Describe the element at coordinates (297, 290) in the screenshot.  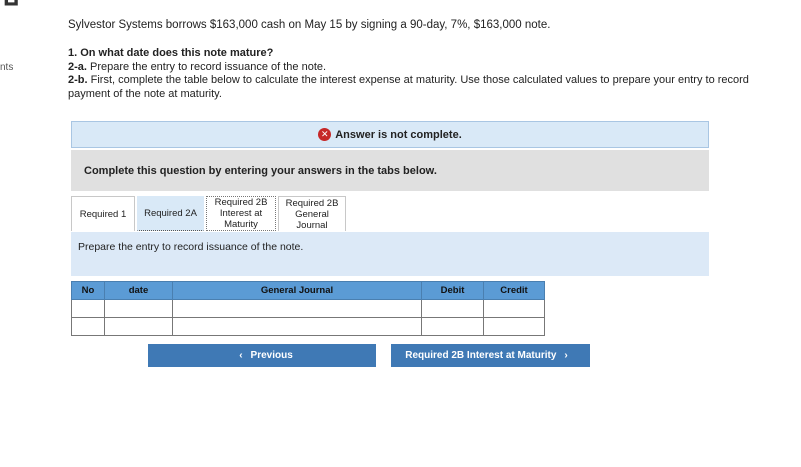
I see `col-general-journal: General Journal` at that location.